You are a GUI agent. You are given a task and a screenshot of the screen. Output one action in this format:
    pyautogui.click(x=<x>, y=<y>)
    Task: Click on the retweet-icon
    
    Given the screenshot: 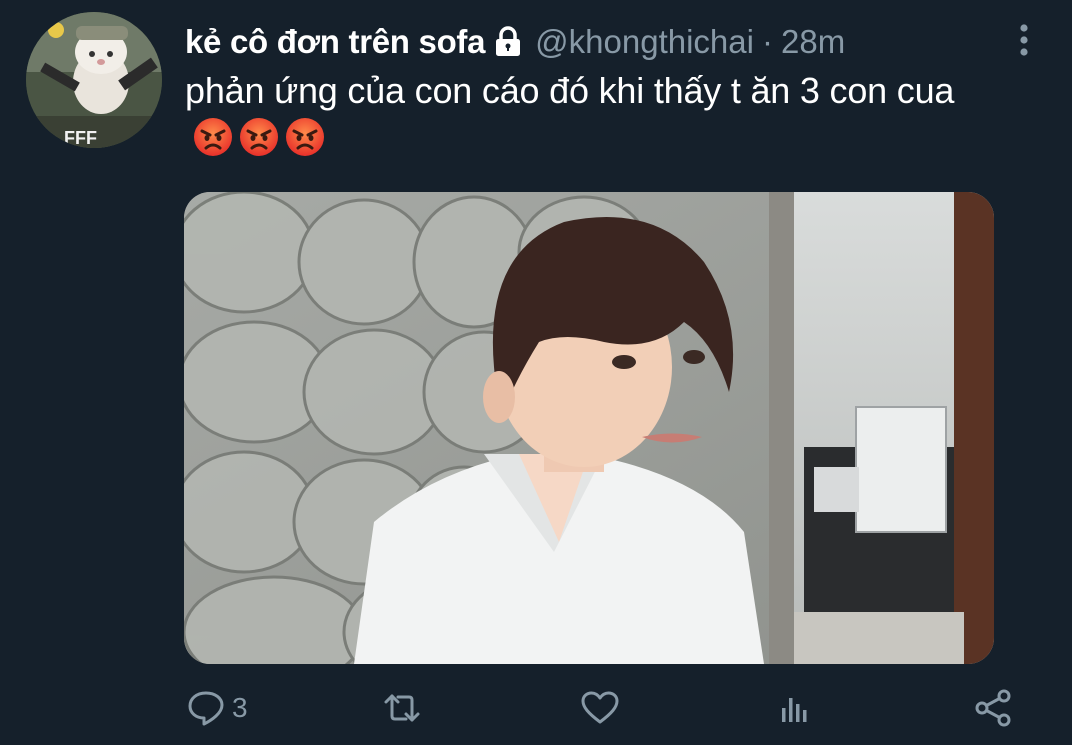 What is the action you would take?
    pyautogui.click(x=402, y=708)
    